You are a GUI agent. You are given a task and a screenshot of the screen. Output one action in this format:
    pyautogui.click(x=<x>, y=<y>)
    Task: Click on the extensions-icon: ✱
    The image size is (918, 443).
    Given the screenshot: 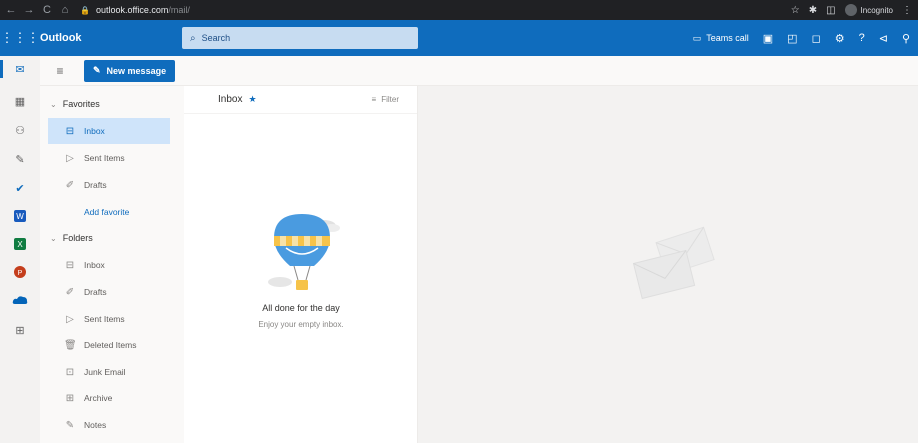 What is the action you would take?
    pyautogui.click(x=813, y=10)
    